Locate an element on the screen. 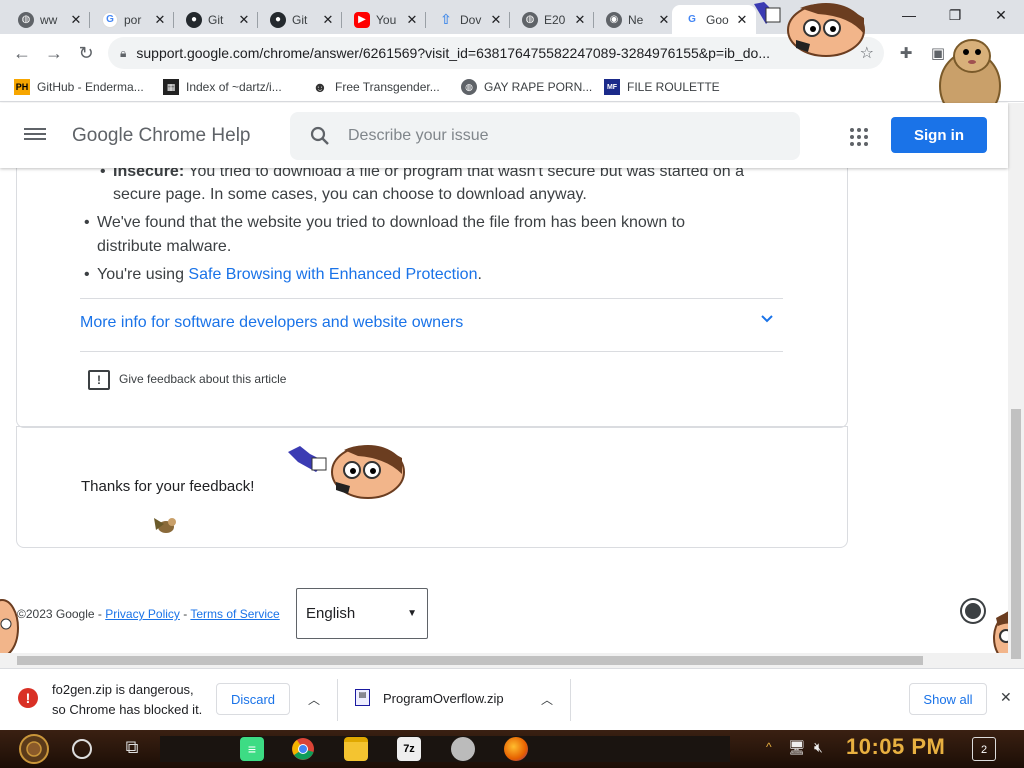 This screenshot has width=1024, height=768. notifications-icon: 2 is located at coordinates (984, 749).